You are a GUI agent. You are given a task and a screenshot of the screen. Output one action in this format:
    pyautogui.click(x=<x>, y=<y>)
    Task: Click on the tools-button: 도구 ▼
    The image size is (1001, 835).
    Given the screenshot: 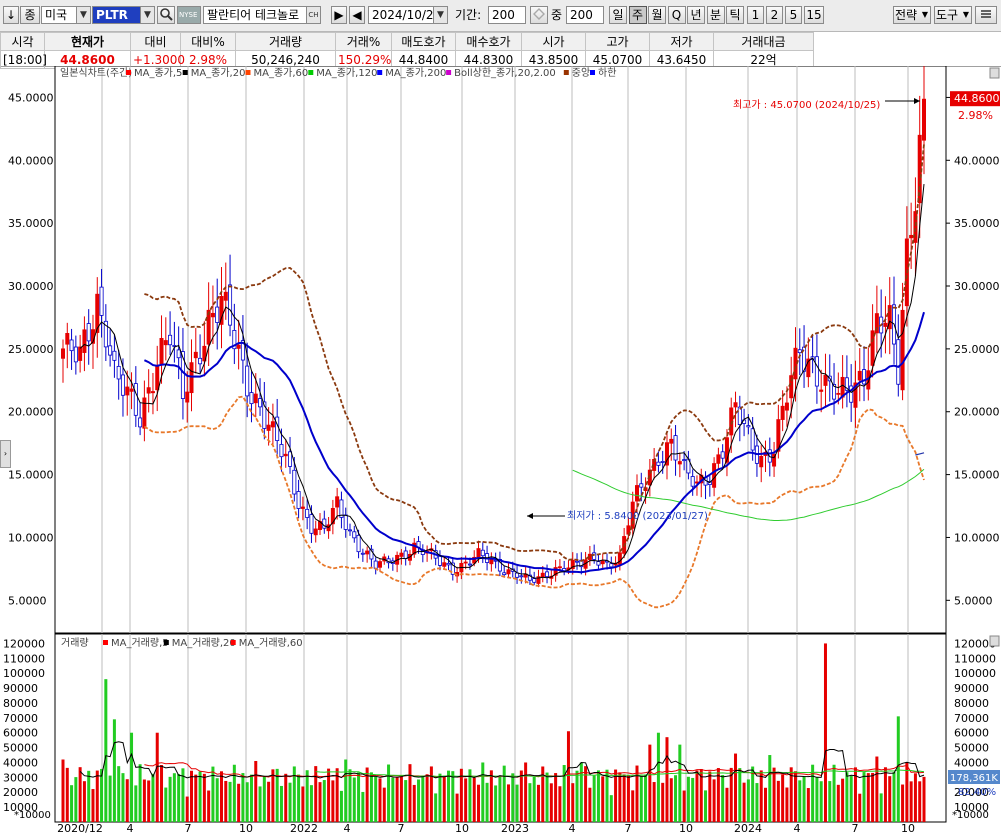 What is the action you would take?
    pyautogui.click(x=953, y=15)
    